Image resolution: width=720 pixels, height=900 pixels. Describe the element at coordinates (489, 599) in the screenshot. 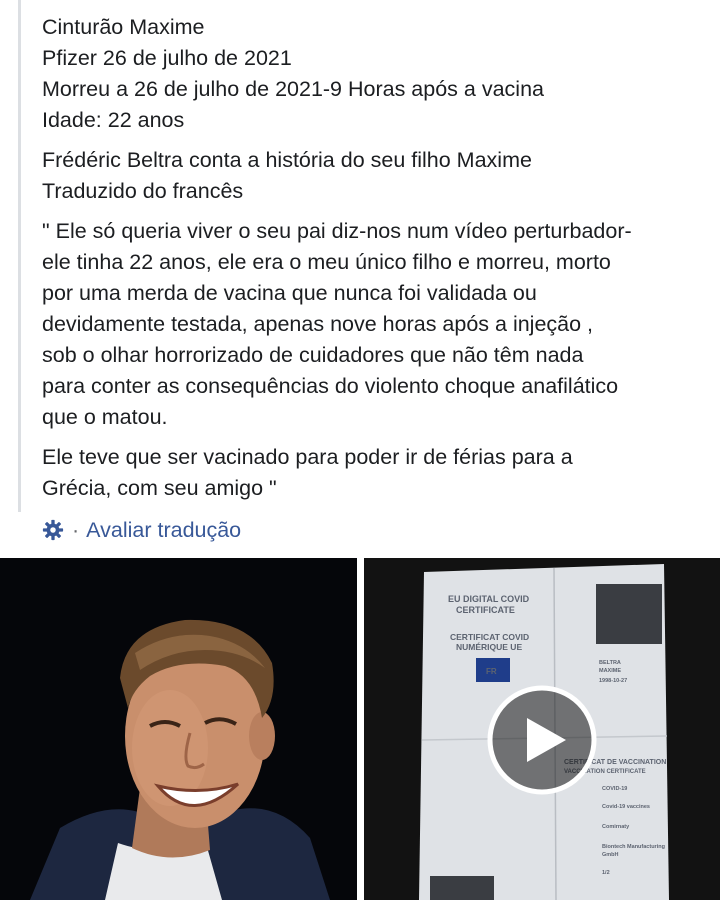

I see `cert-title-en-1: EU DIGITAL COVID` at that location.